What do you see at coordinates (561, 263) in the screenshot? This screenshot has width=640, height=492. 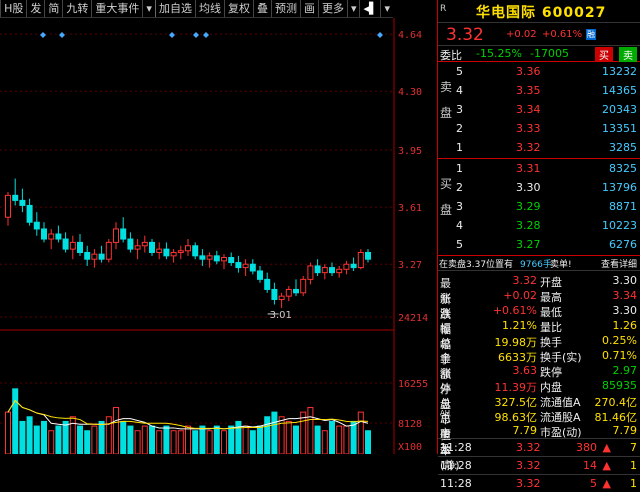 I see `alert-suffix: 卖单!` at bounding box center [561, 263].